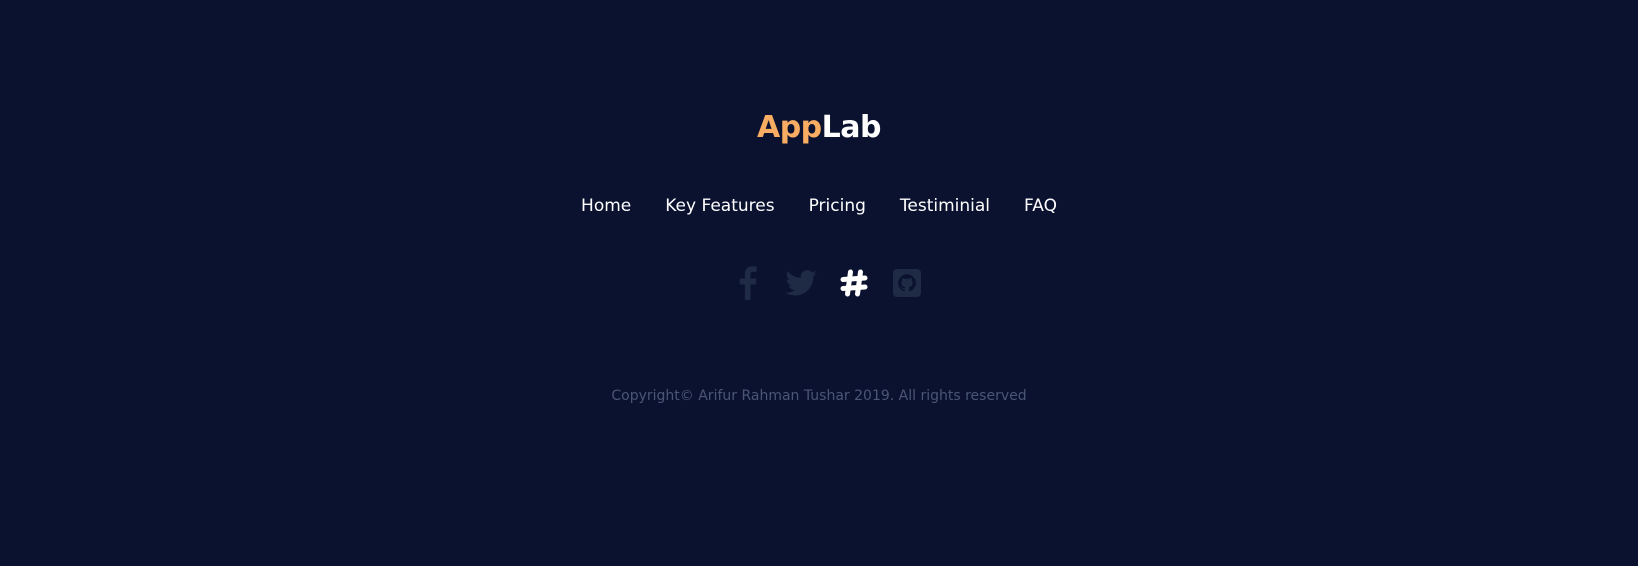  What do you see at coordinates (606, 206) in the screenshot?
I see `nav-link-home: Home` at bounding box center [606, 206].